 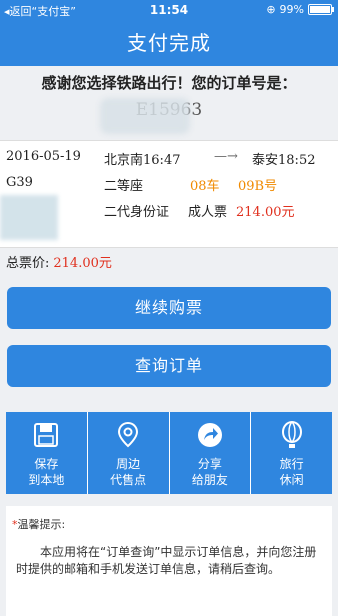 What do you see at coordinates (19, 182) in the screenshot?
I see `train-number: G39` at bounding box center [19, 182].